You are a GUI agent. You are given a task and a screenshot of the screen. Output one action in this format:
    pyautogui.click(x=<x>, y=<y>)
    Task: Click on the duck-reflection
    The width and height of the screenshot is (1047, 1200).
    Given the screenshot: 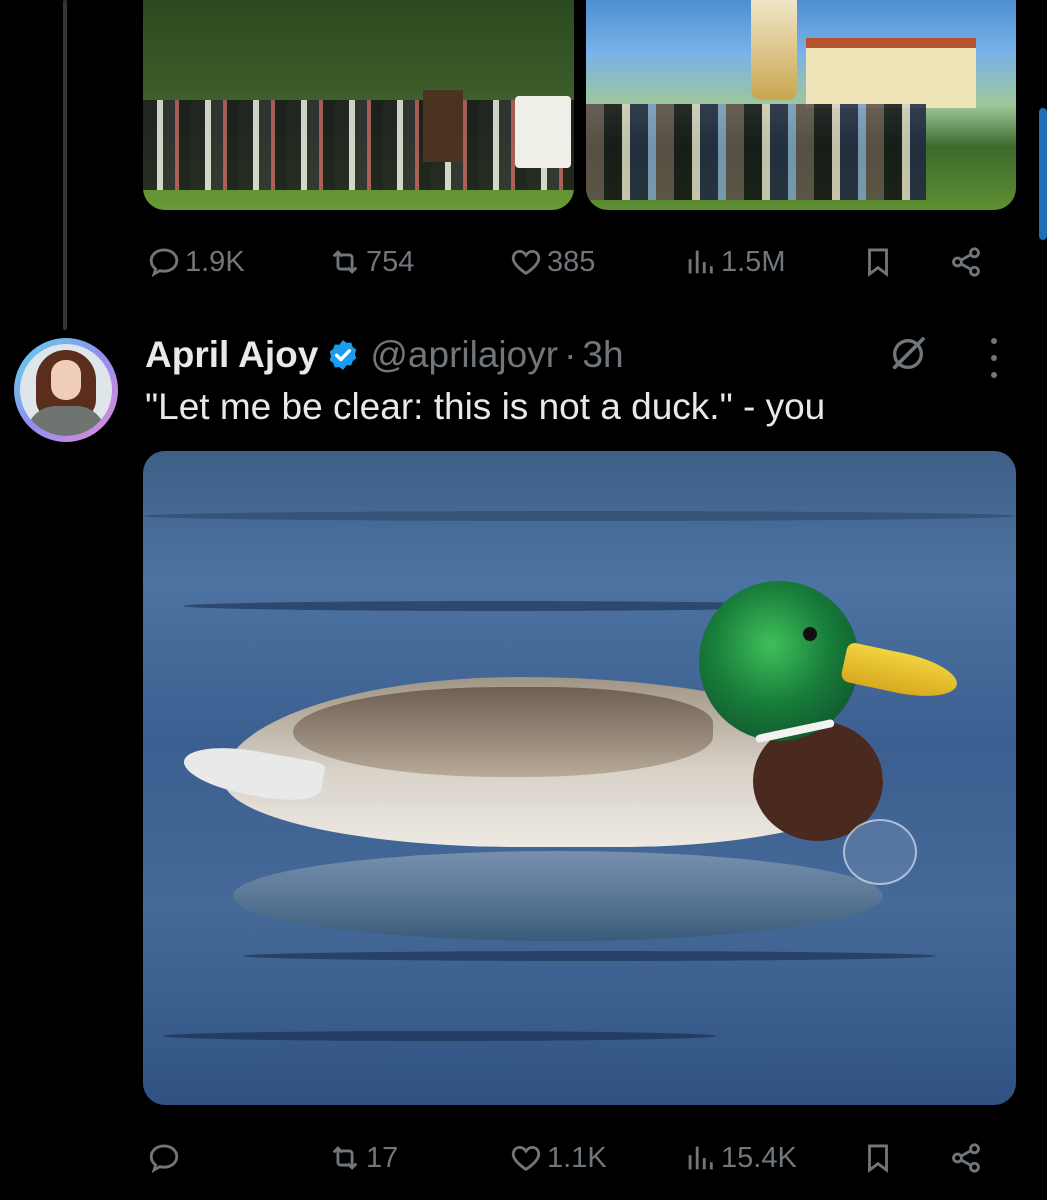 What is the action you would take?
    pyautogui.click(x=558, y=896)
    